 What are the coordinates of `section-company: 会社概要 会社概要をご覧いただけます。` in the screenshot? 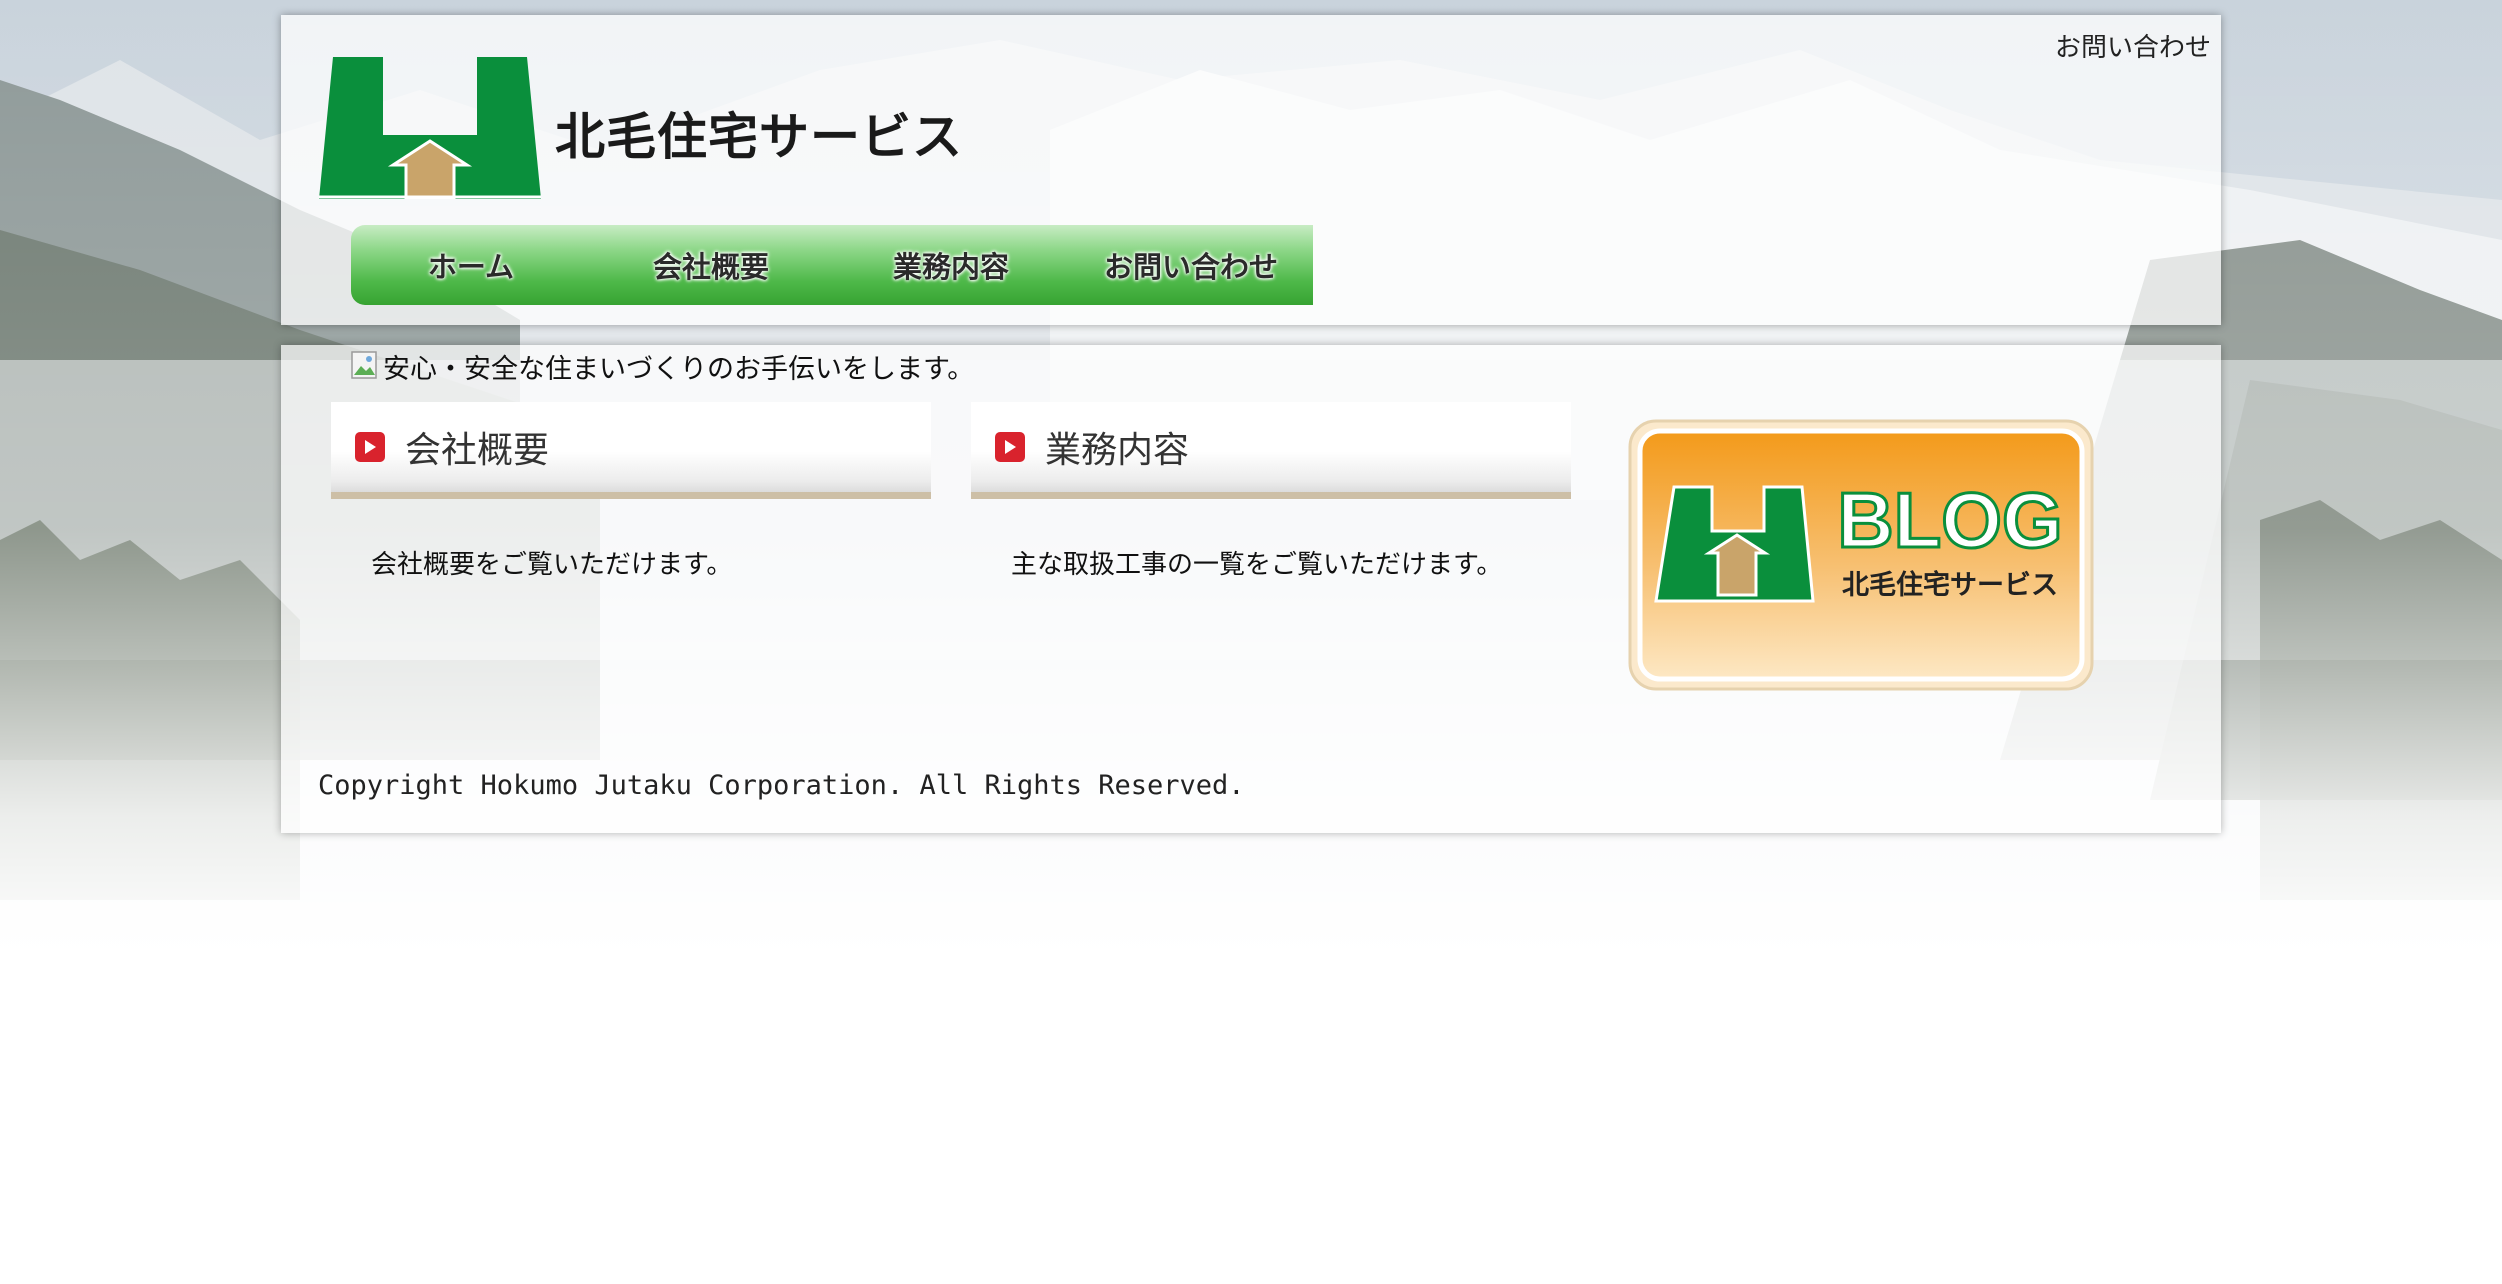 It's located at (631, 491).